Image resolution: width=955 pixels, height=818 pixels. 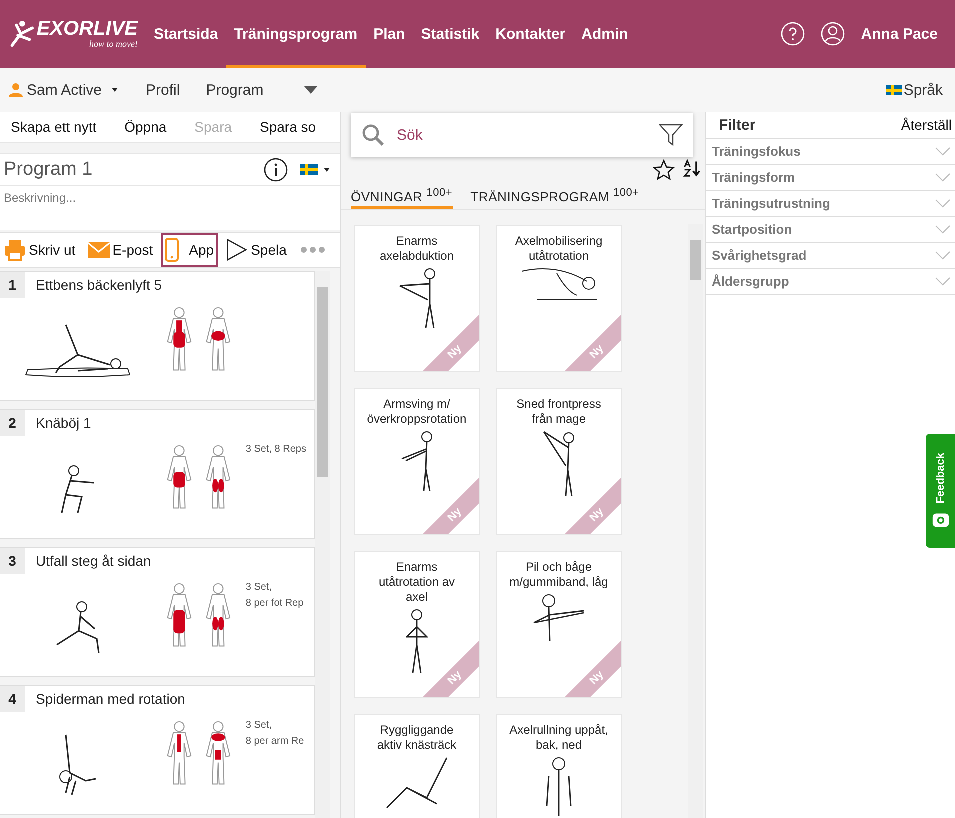 What do you see at coordinates (189, 250) in the screenshot?
I see `action-button: App` at bounding box center [189, 250].